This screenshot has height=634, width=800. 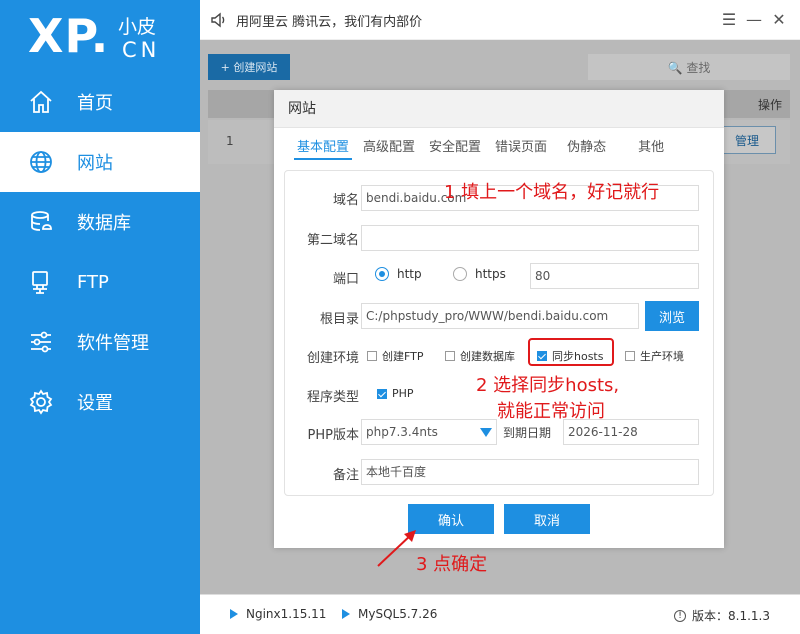 What do you see at coordinates (398, 614) in the screenshot?
I see `mysql-label: MySQL5.7.26` at bounding box center [398, 614].